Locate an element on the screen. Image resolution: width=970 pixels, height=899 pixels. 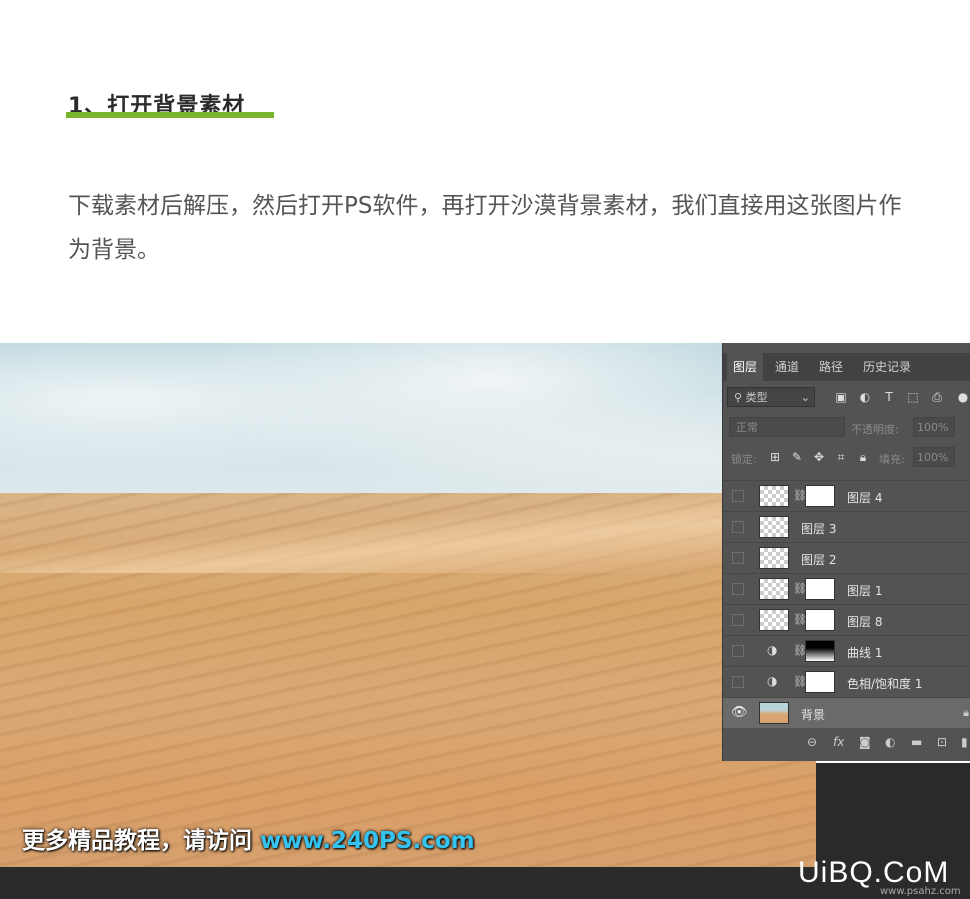
fill-label: 填充: is located at coordinates (892, 459).